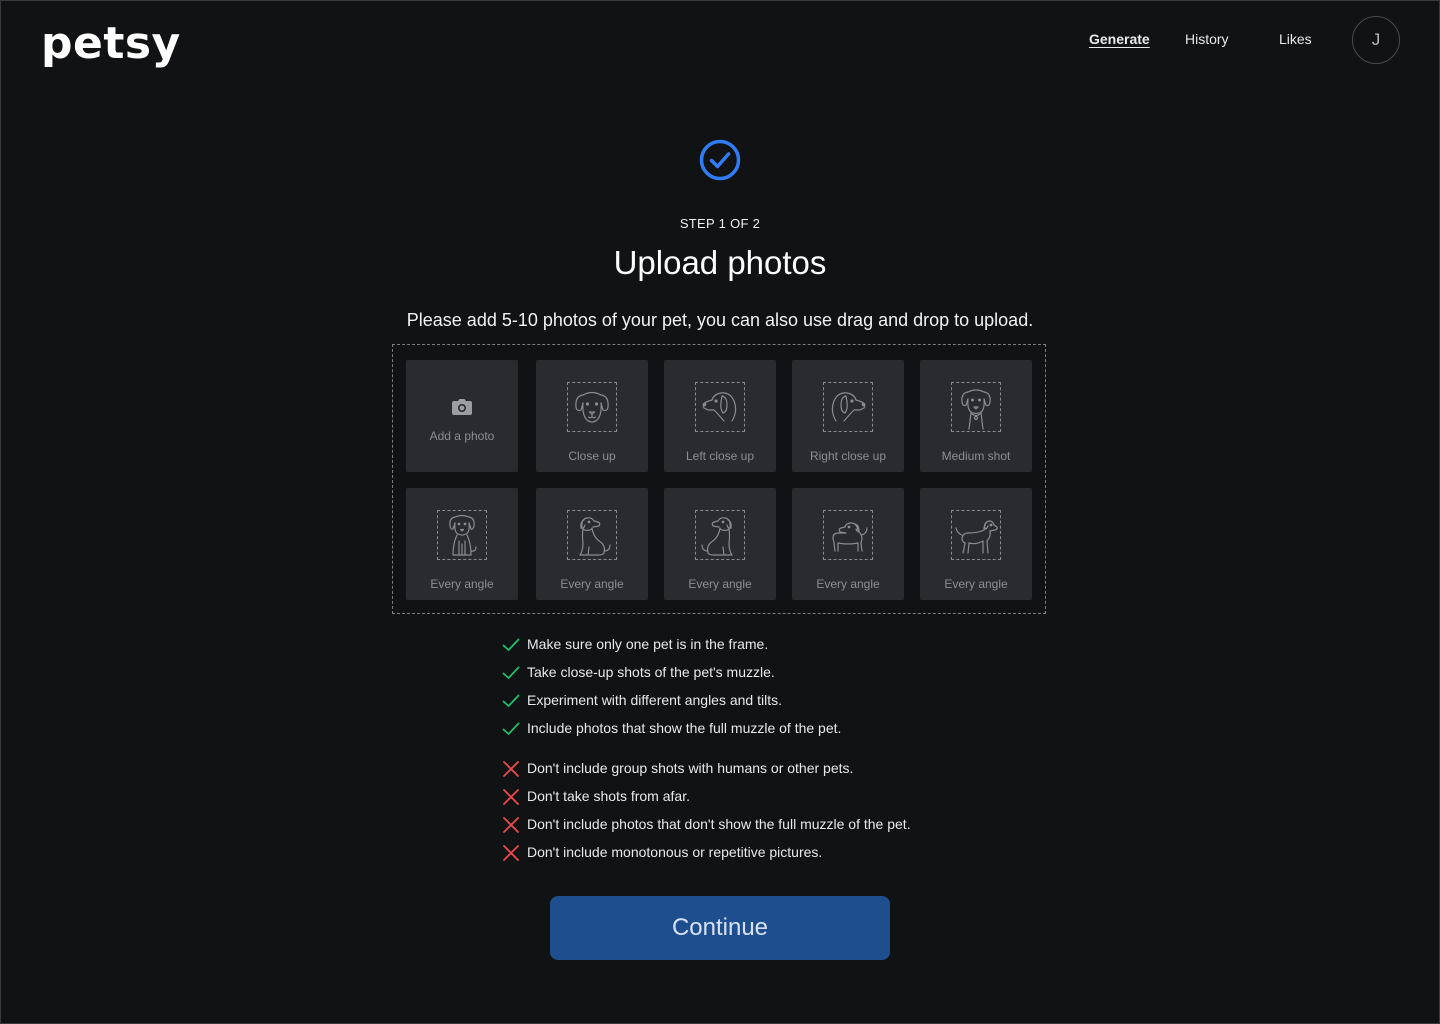 This screenshot has width=1440, height=1024. Describe the element at coordinates (717, 536) in the screenshot. I see `dog-sitting-turned-icon` at that location.